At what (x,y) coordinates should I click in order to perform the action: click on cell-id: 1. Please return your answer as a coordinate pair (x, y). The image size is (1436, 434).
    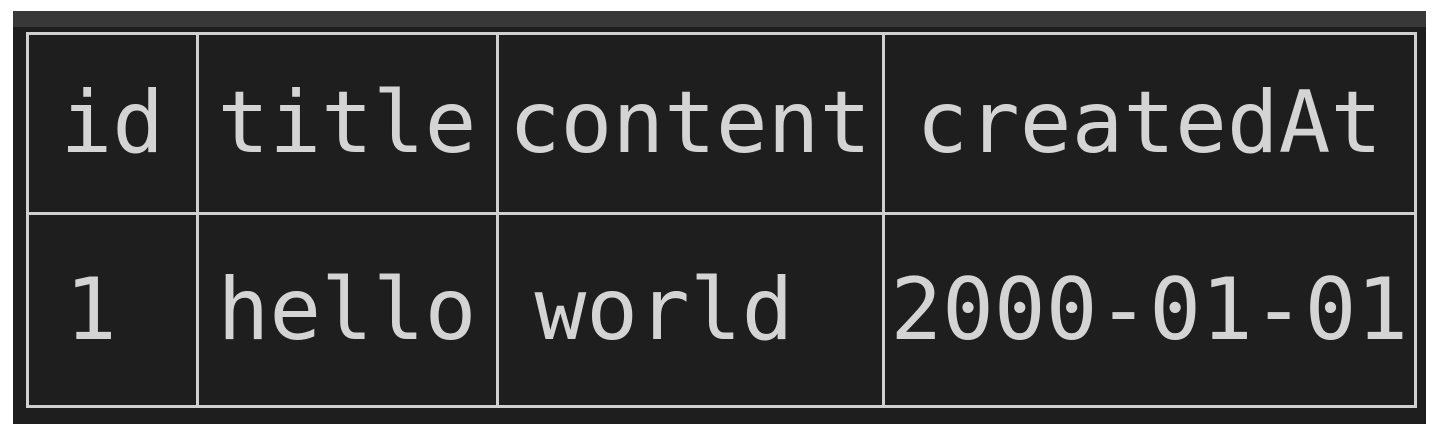
    Looking at the image, I should click on (114, 308).